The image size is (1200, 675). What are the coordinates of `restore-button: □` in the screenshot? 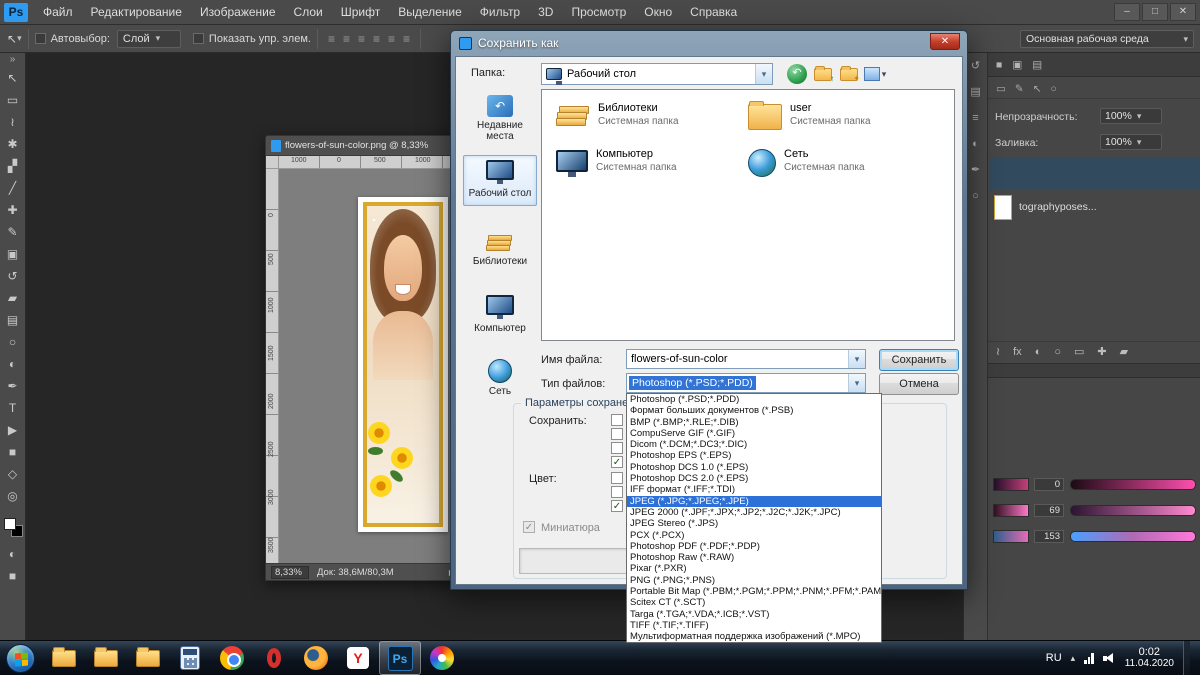 It's located at (1155, 12).